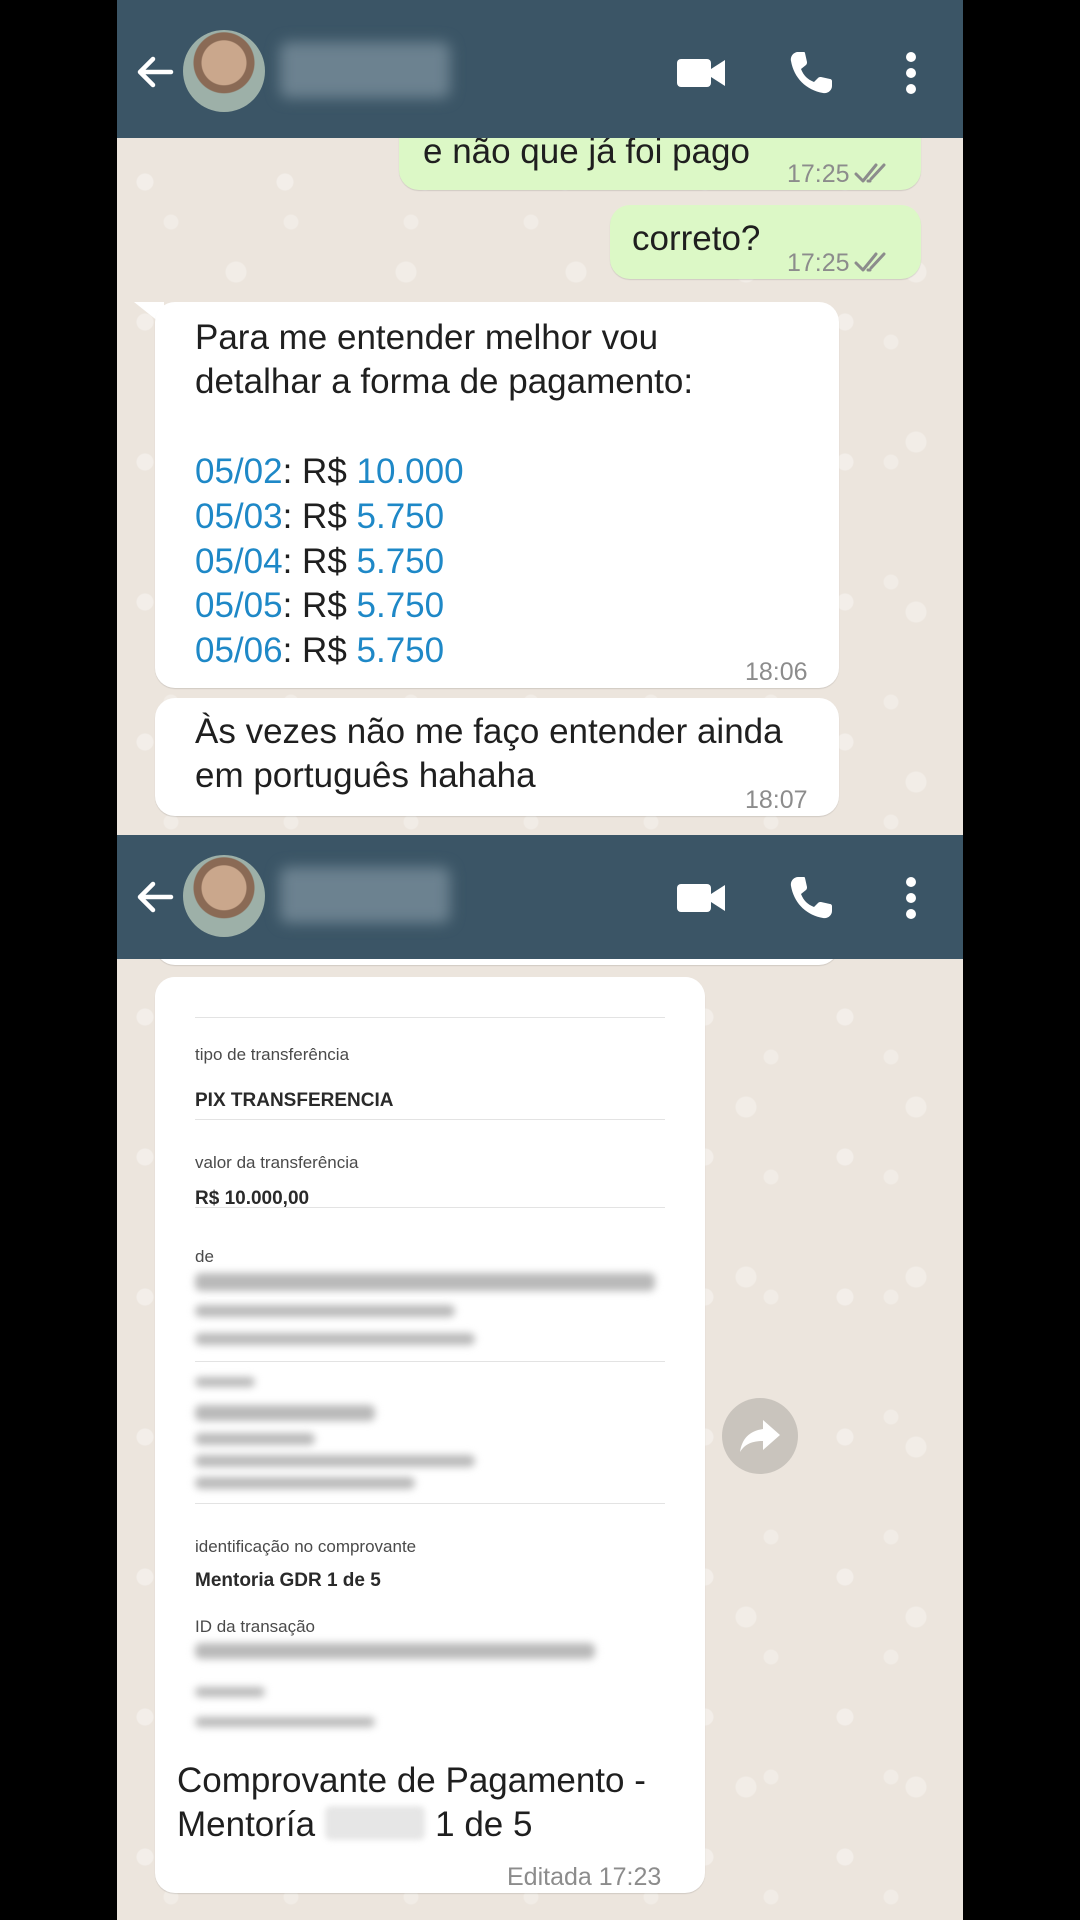 The image size is (1080, 1920). I want to click on receipt-value: PIX TRANSFERENCIA, so click(294, 1100).